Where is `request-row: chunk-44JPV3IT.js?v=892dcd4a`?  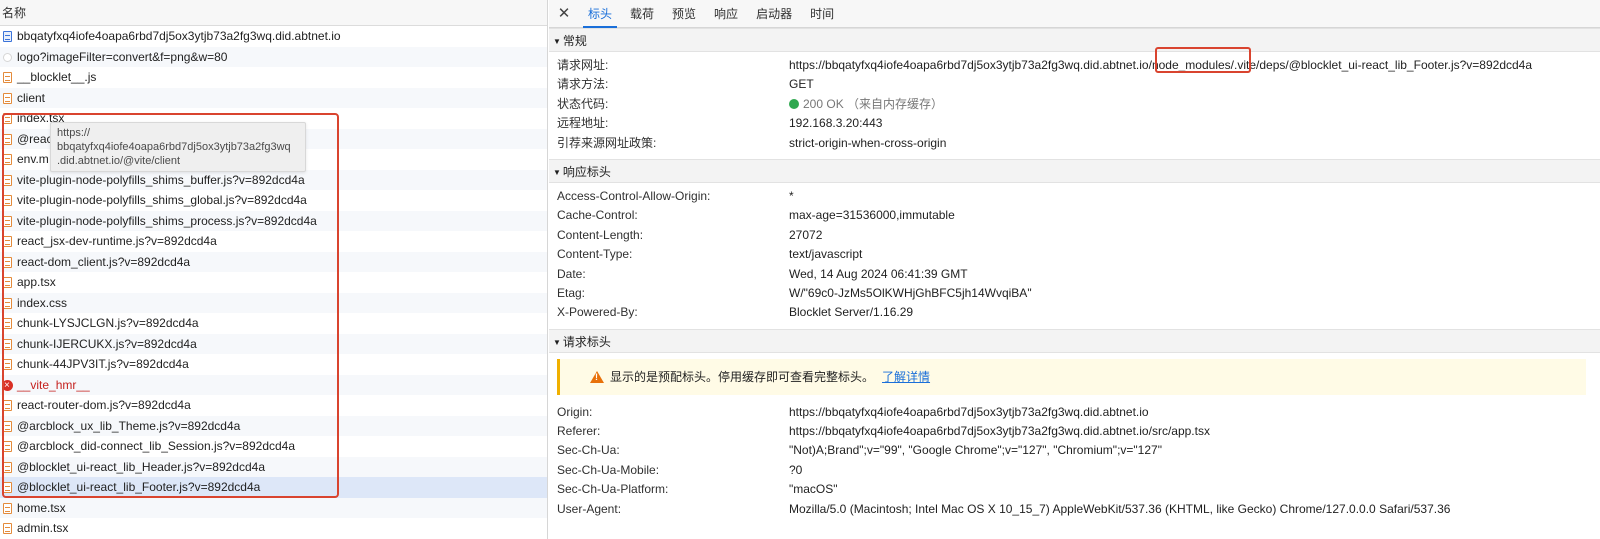 request-row: chunk-44JPV3IT.js?v=892dcd4a is located at coordinates (273, 364).